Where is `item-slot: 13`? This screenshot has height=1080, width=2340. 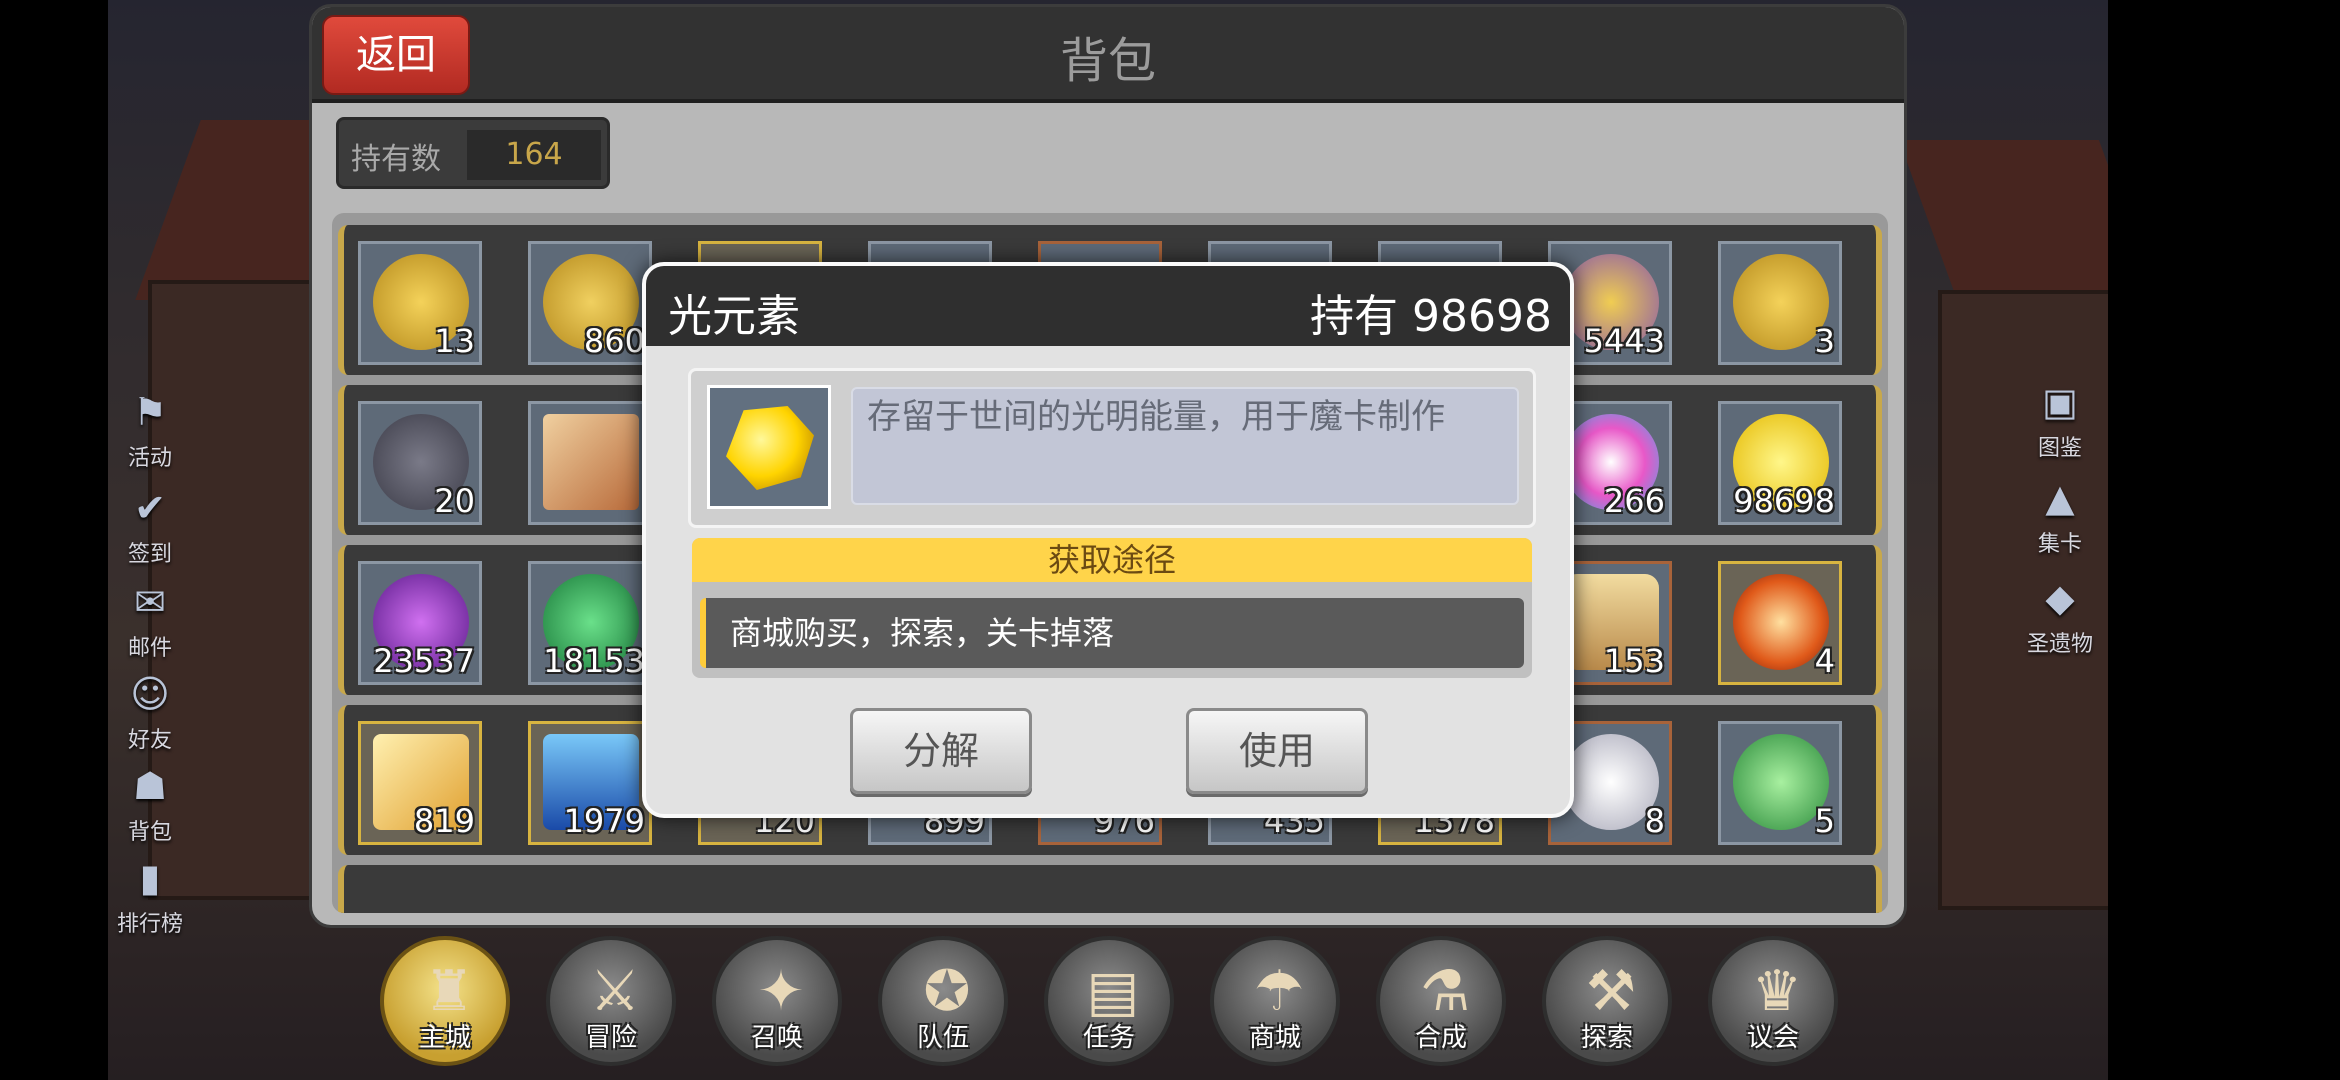
item-slot: 13 is located at coordinates (420, 303).